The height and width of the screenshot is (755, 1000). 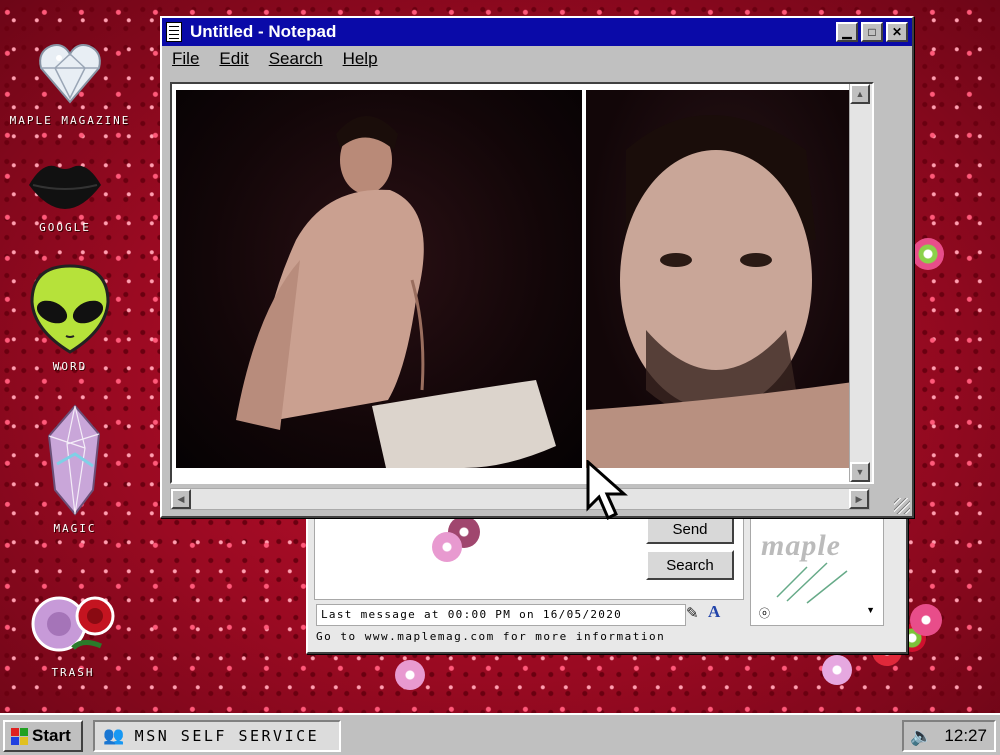 I want to click on desktop-icon-maple-magazine: MAPLE MAGAZINE, so click(x=70, y=82).